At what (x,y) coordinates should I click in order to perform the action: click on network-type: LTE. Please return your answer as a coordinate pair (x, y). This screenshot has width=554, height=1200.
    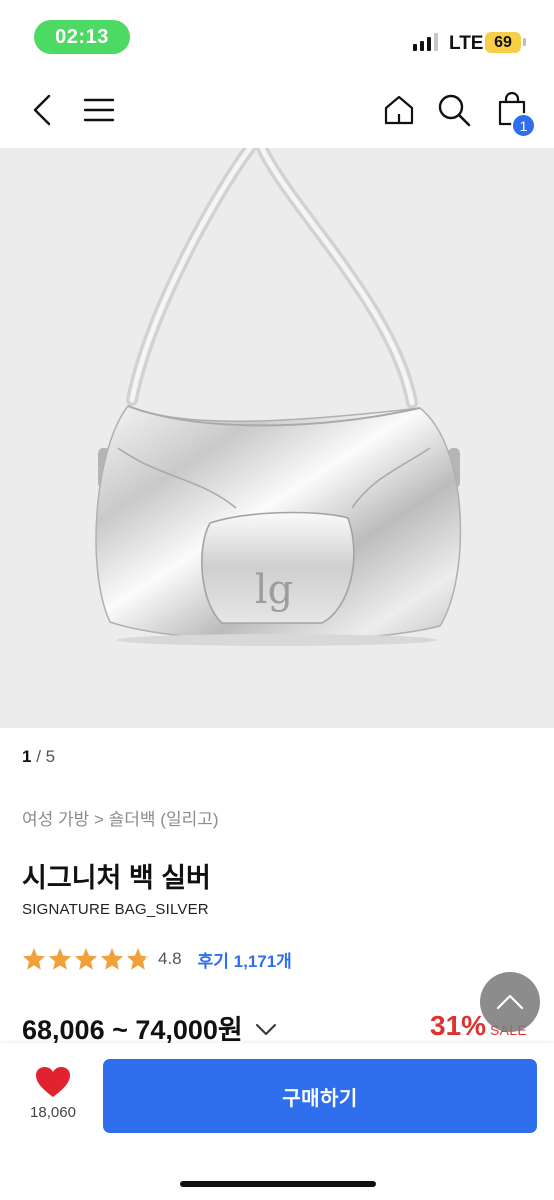
    Looking at the image, I should click on (466, 43).